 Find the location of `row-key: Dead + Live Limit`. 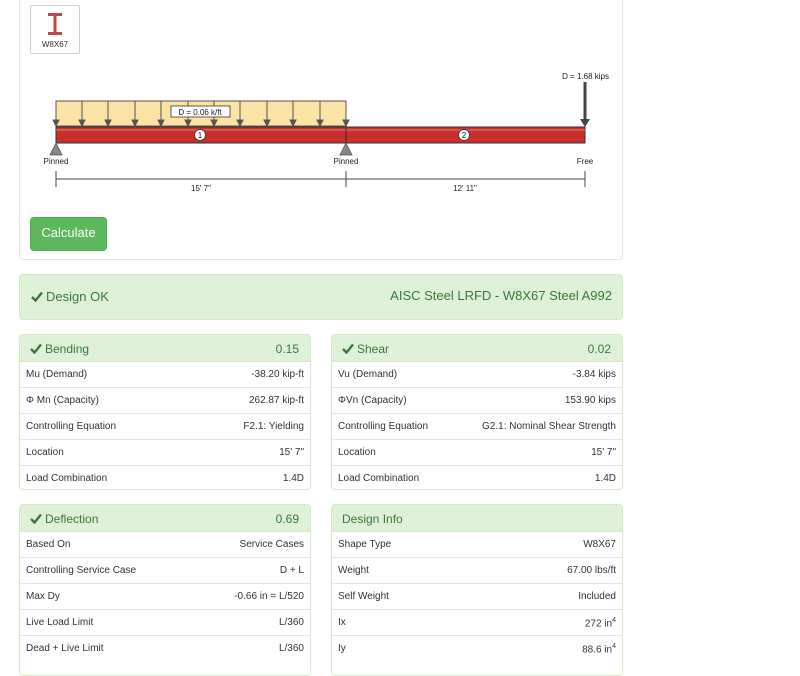

row-key: Dead + Live Limit is located at coordinates (65, 648).